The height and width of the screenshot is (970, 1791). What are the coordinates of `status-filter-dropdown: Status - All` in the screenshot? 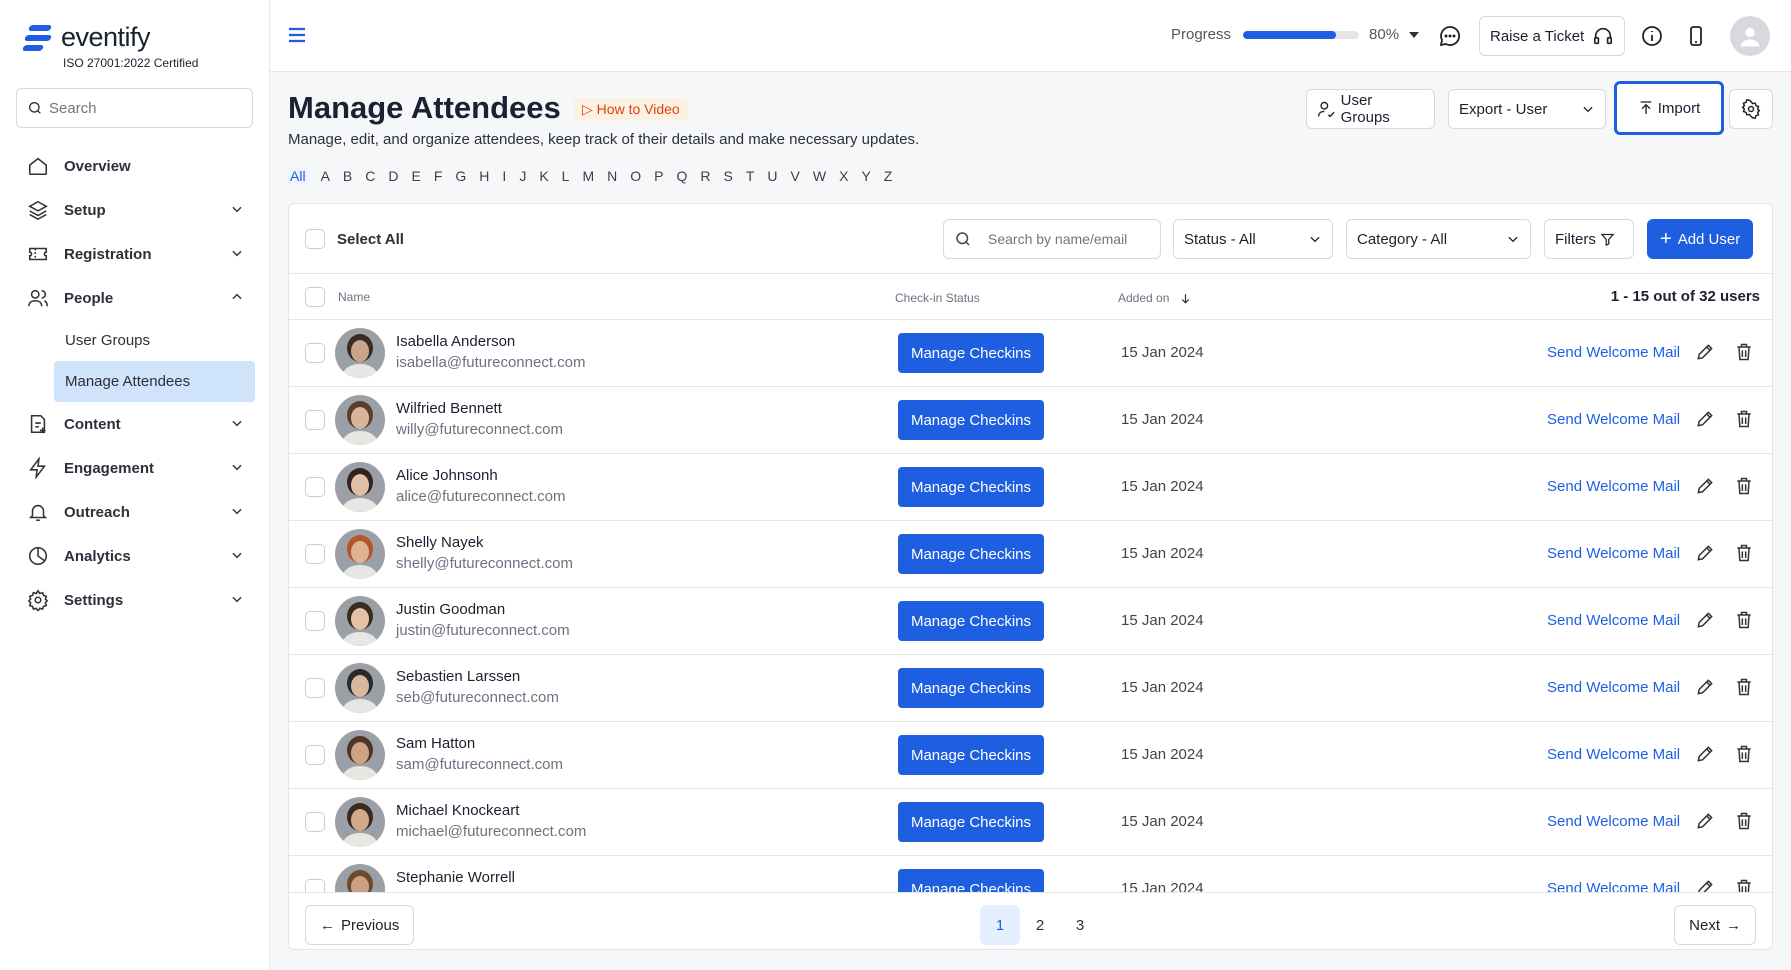 It's located at (1253, 239).